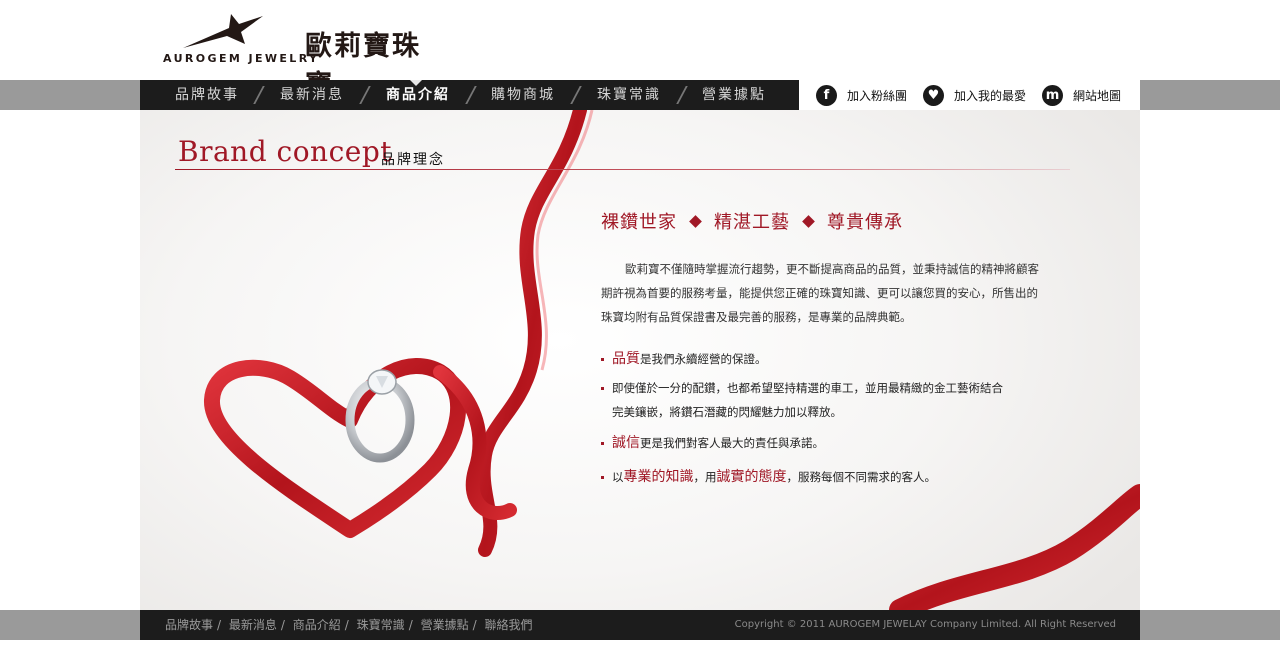 The height and width of the screenshot is (670, 1280). I want to click on footer-link-news: 最新消息, so click(253, 625).